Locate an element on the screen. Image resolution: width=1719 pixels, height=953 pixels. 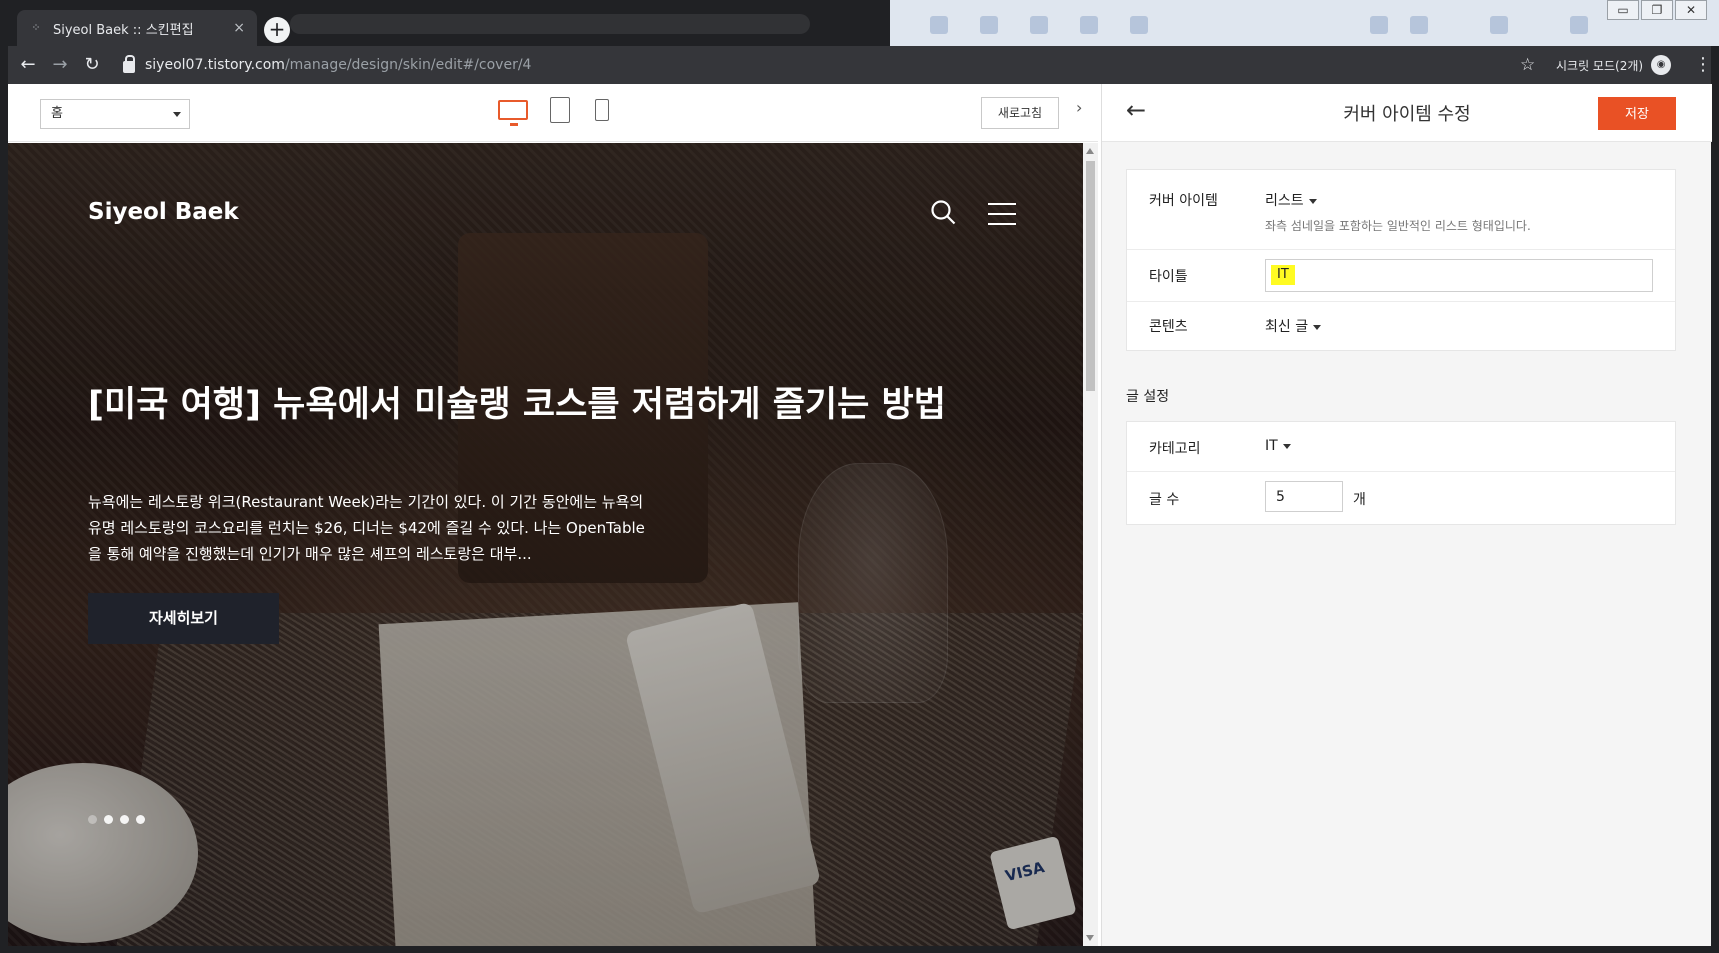
preview-scrollbar is located at coordinates (1090, 544).